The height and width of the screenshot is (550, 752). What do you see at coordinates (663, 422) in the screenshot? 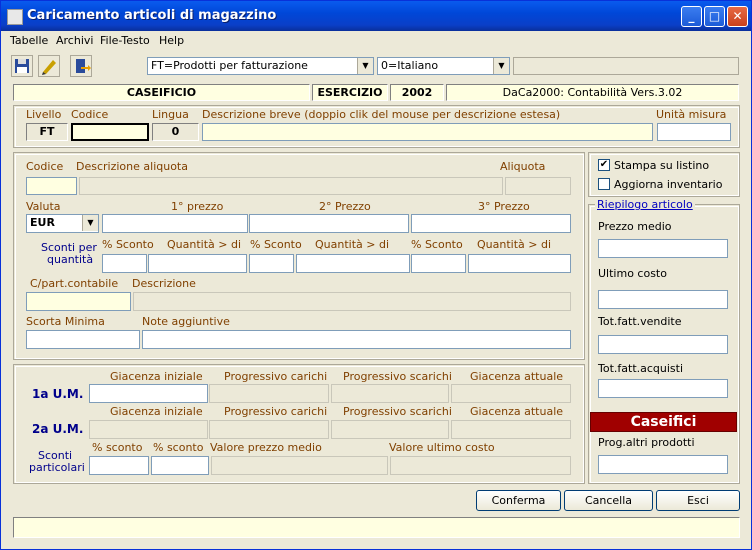
I see `category-banner: Caseifici` at bounding box center [663, 422].